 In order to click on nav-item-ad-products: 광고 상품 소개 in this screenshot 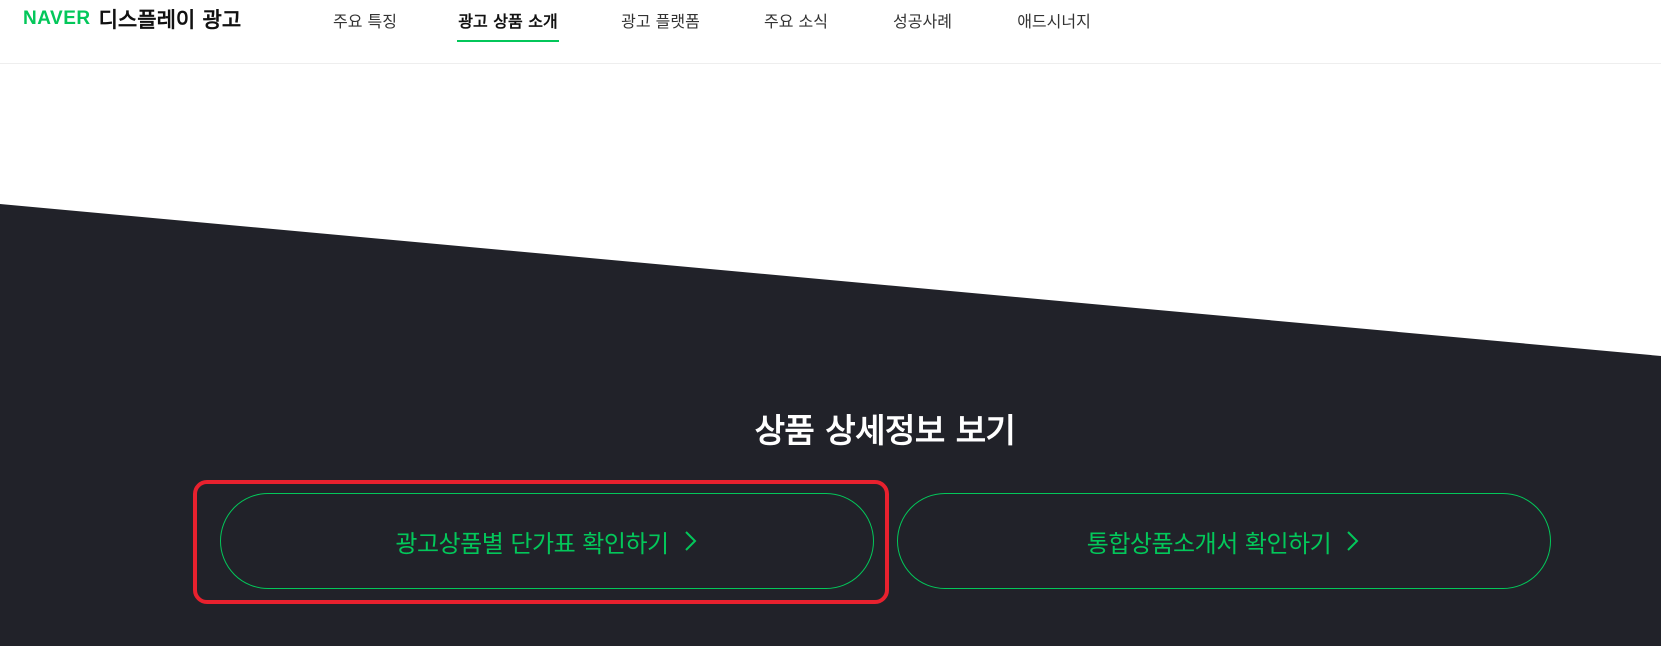, I will do `click(508, 21)`.